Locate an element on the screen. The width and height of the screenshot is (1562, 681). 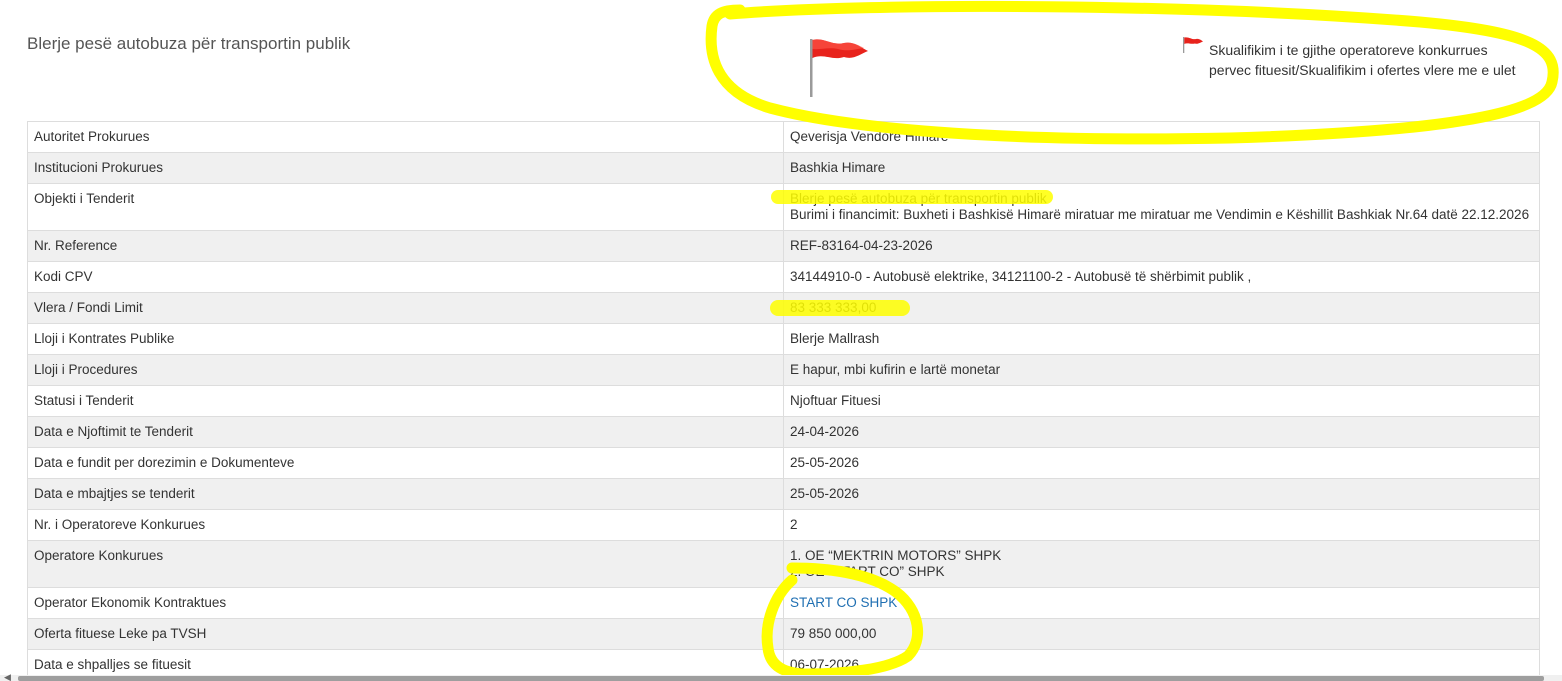
row-value: 2 is located at coordinates (1161, 525).